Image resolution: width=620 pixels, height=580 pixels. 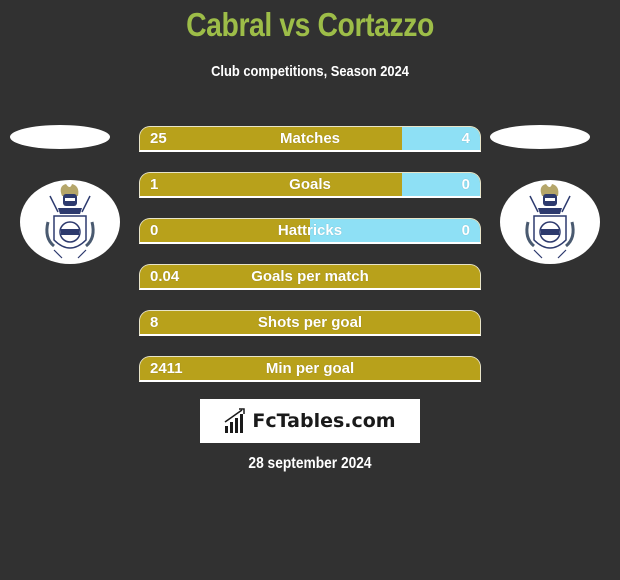 I want to click on stat-label: Goals per match, so click(x=310, y=276).